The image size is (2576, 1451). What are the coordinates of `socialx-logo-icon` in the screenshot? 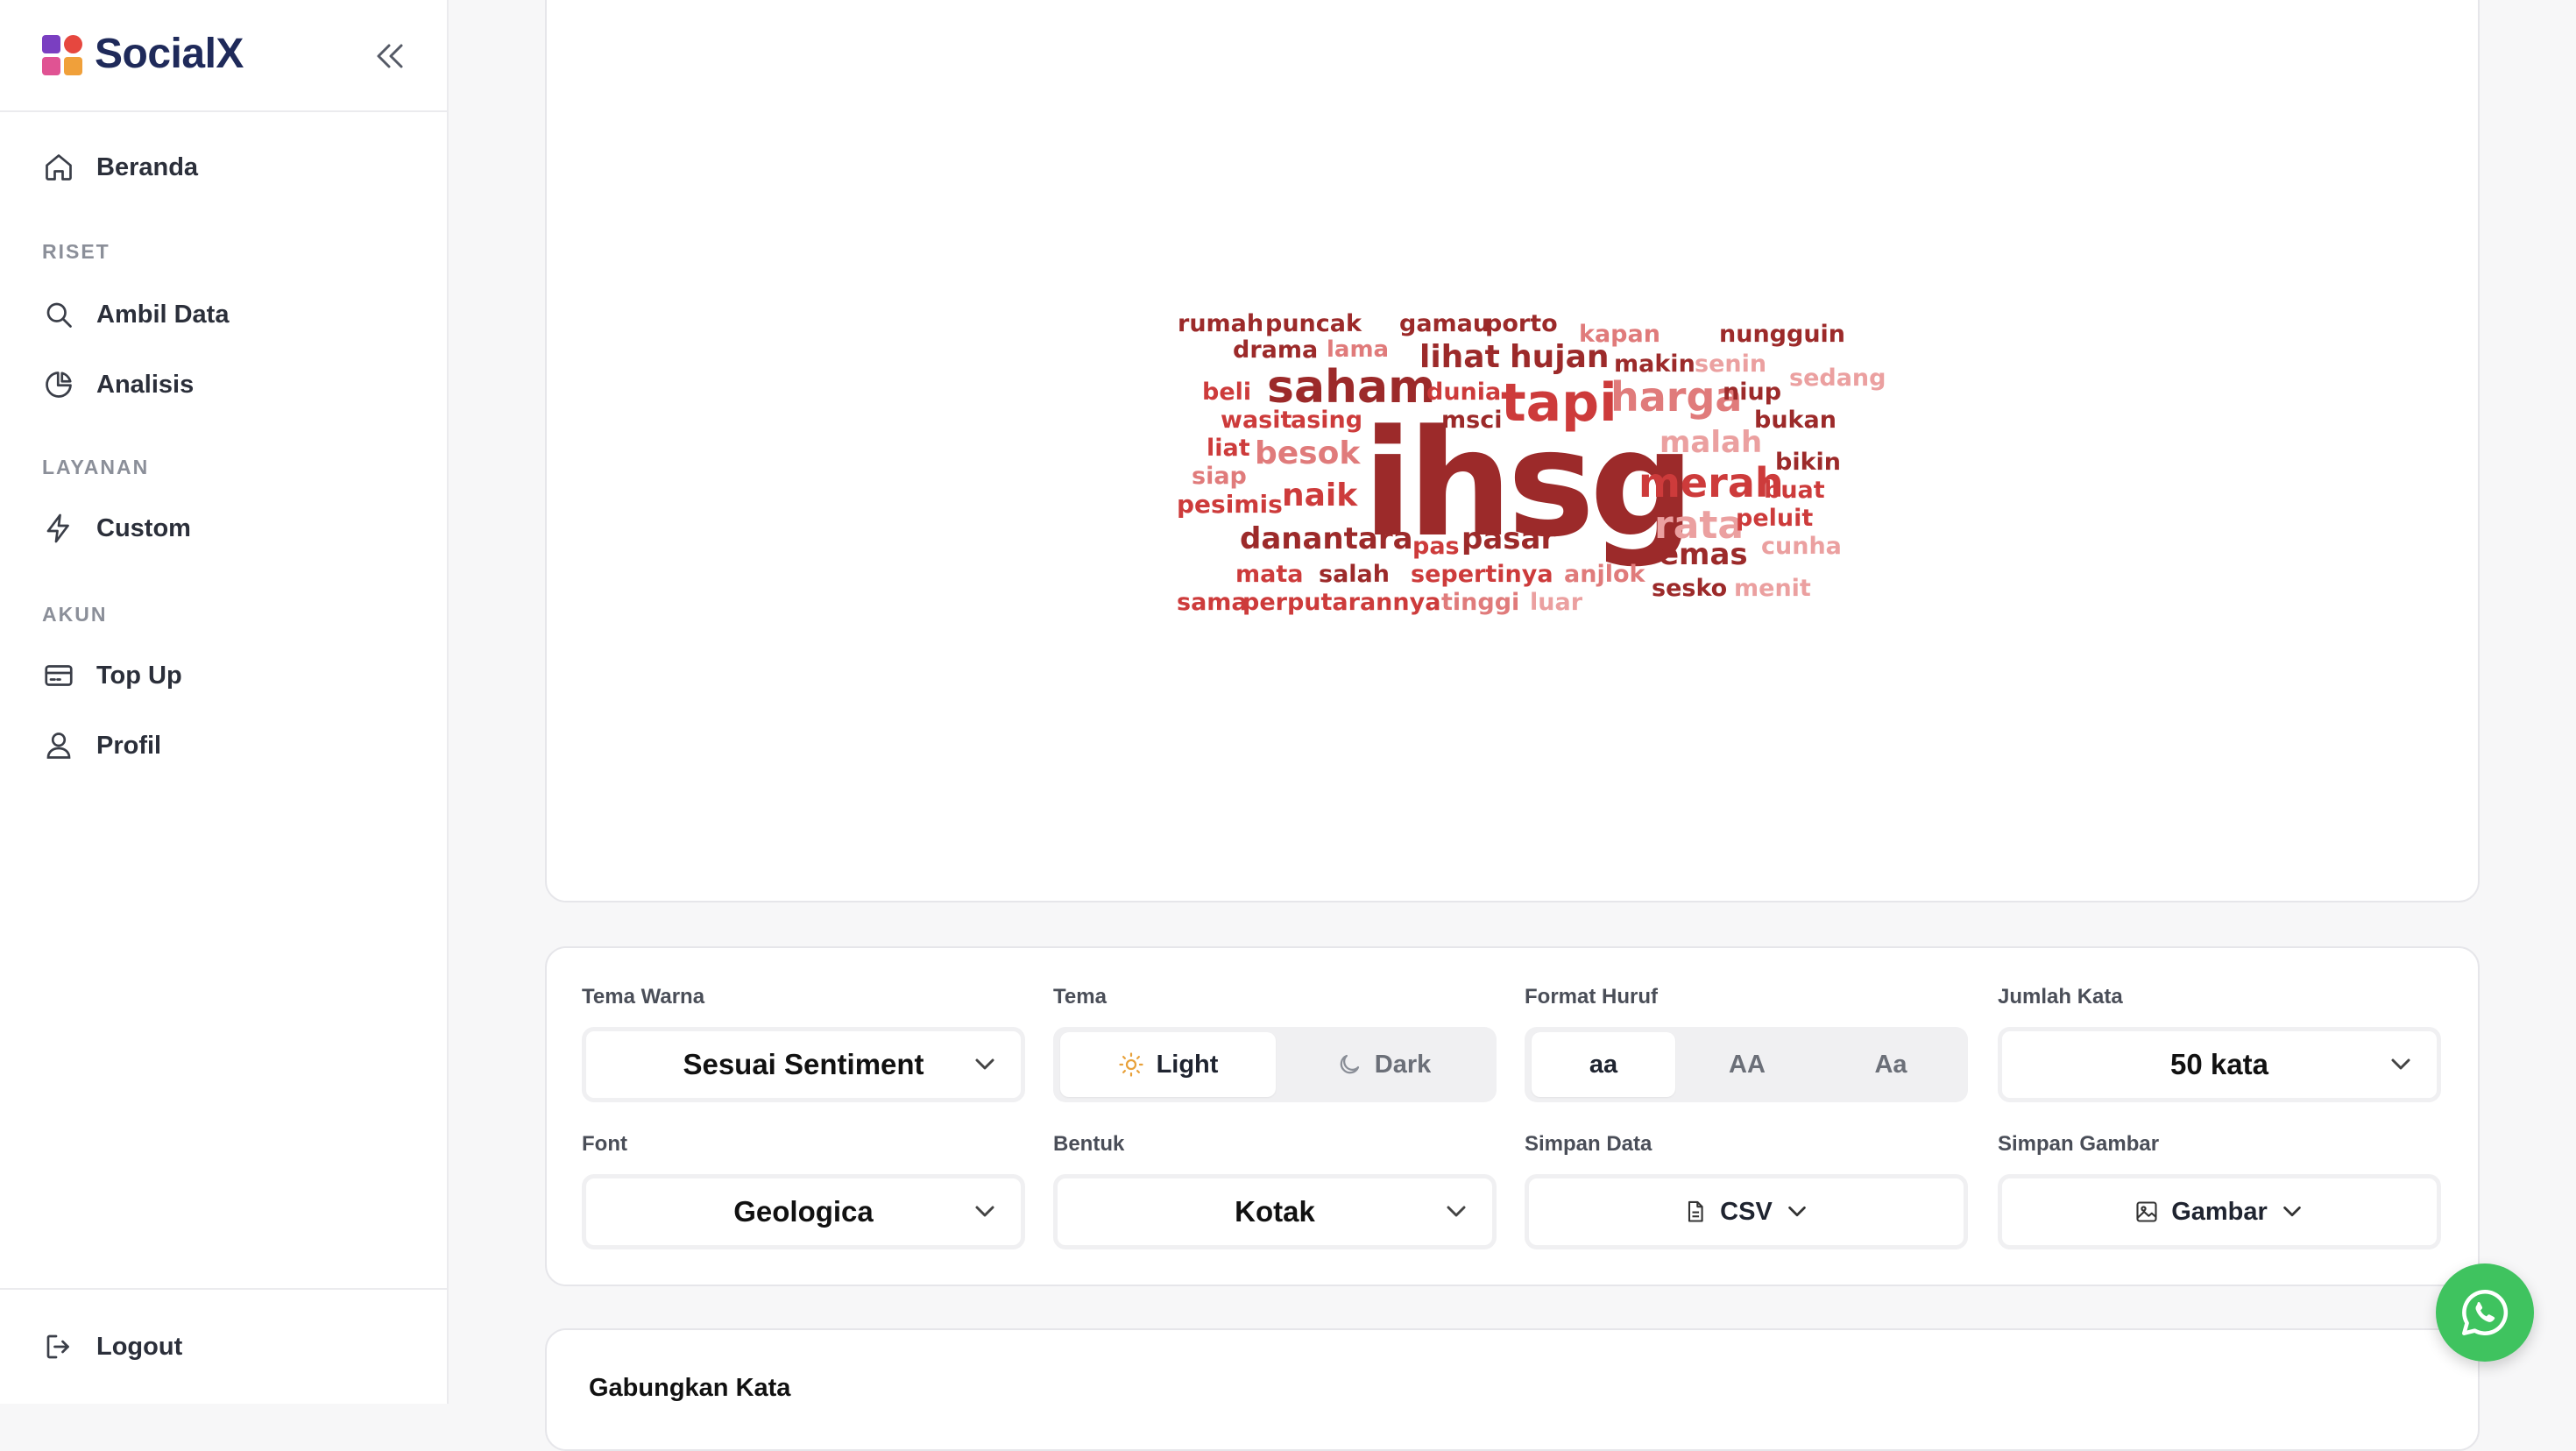 It's located at (62, 55).